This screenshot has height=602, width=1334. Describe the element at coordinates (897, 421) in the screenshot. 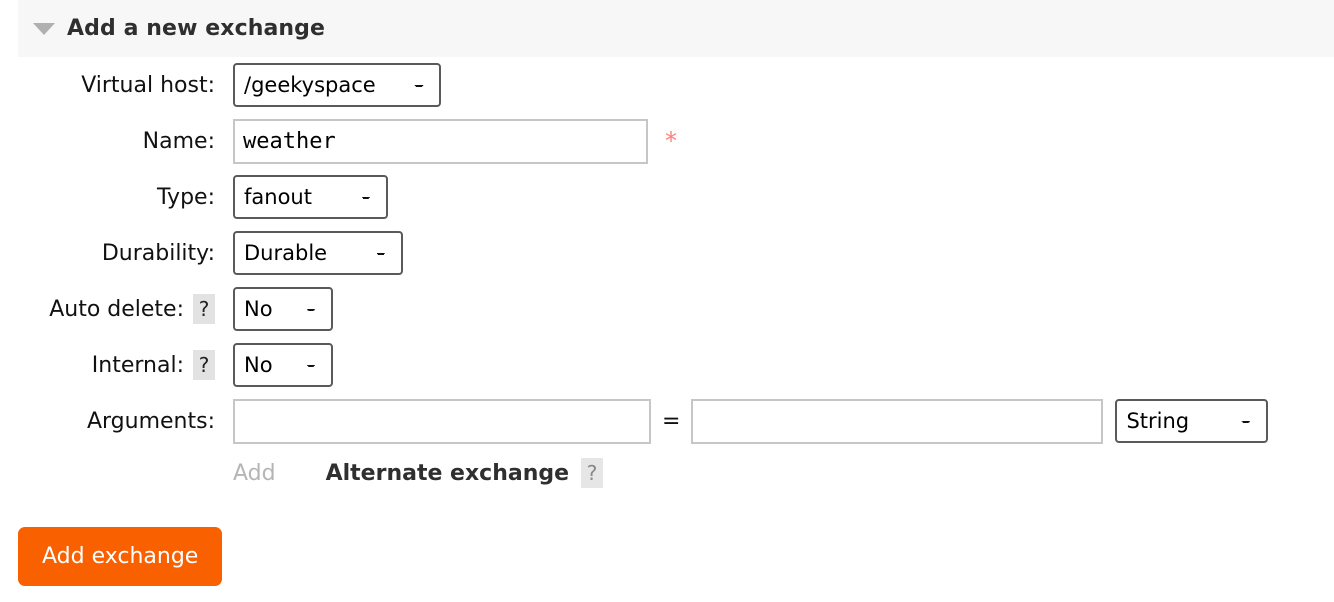

I see `argument-value-input` at that location.